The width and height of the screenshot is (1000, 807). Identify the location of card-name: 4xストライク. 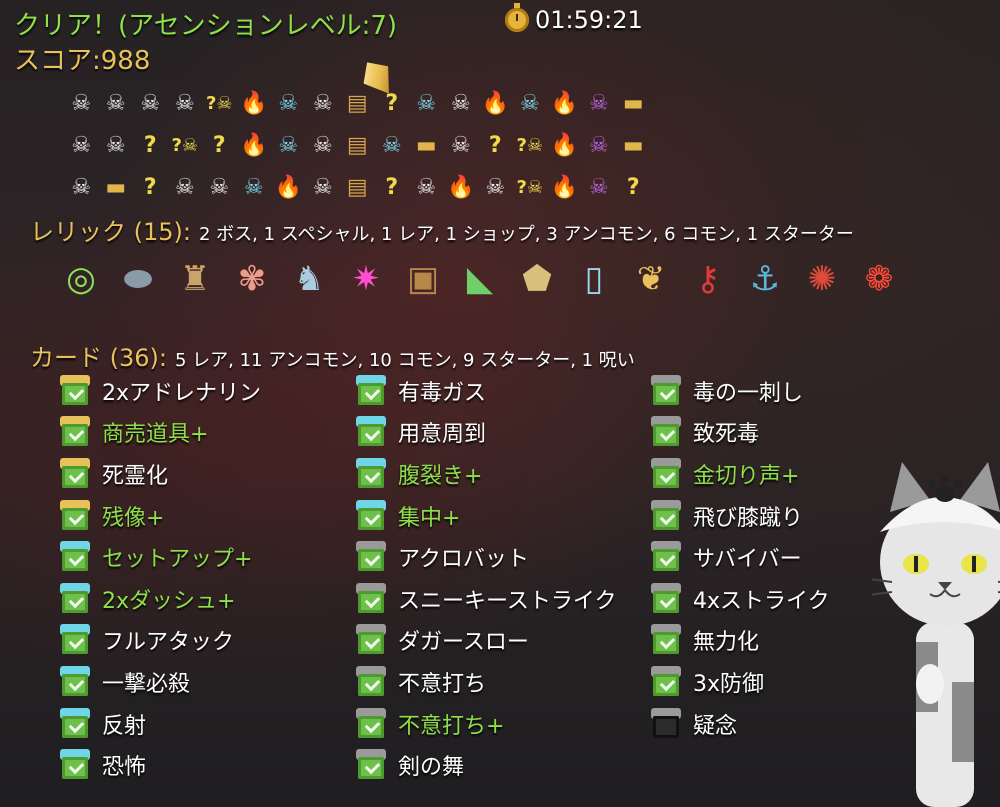
(761, 601).